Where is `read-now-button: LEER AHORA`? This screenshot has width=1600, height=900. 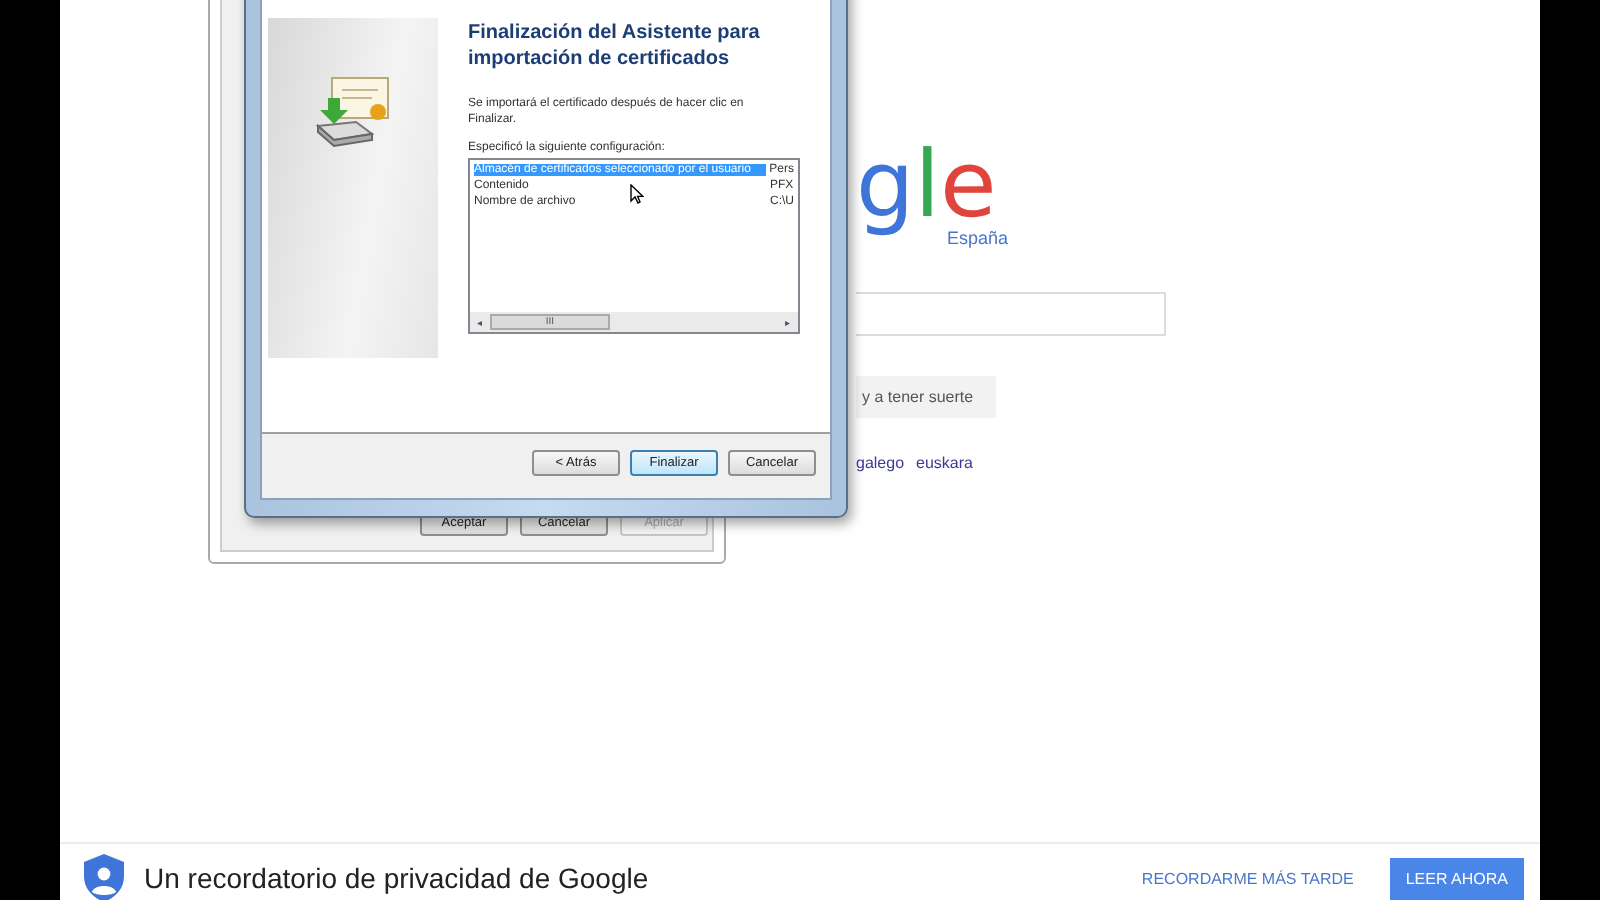
read-now-button: LEER AHORA is located at coordinates (1456, 878).